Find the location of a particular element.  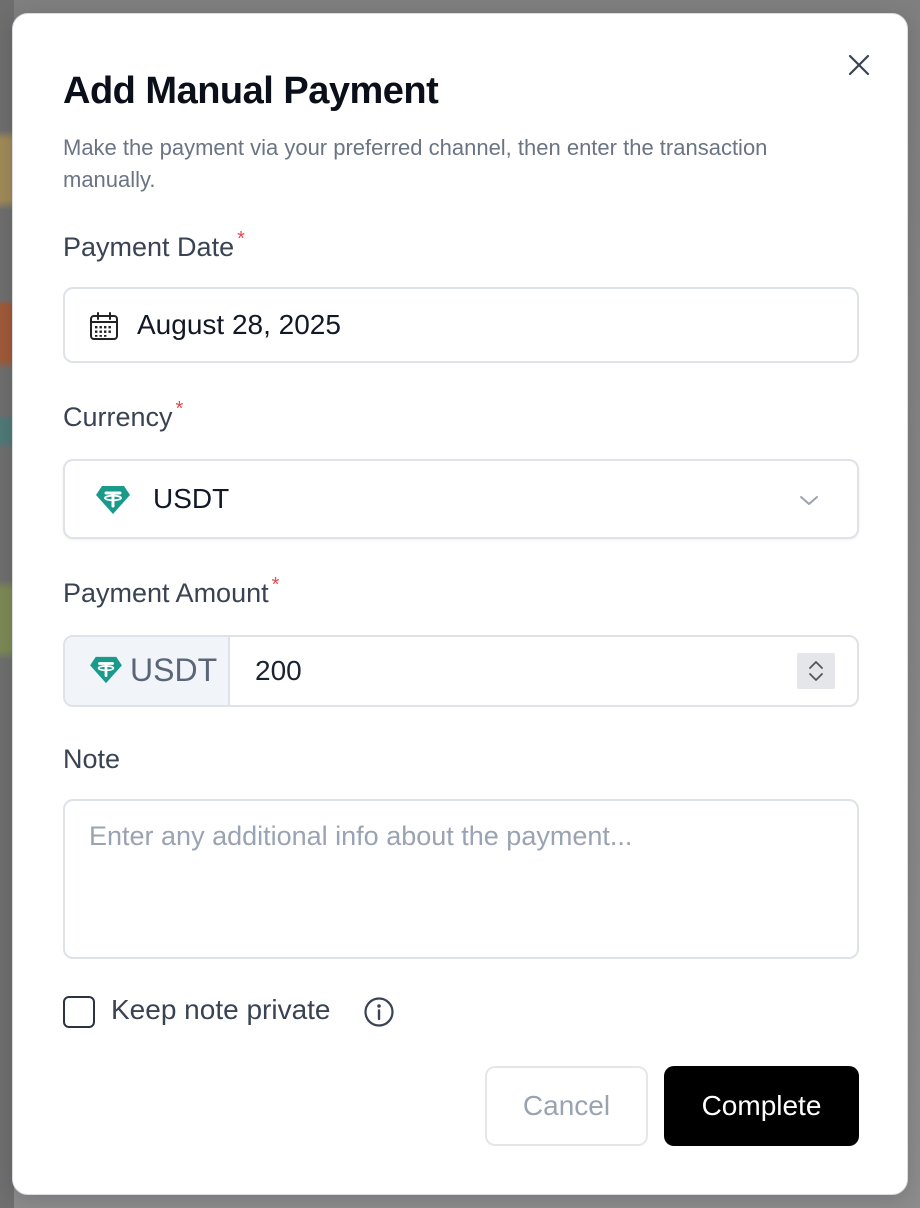

close-icon is located at coordinates (859, 65).